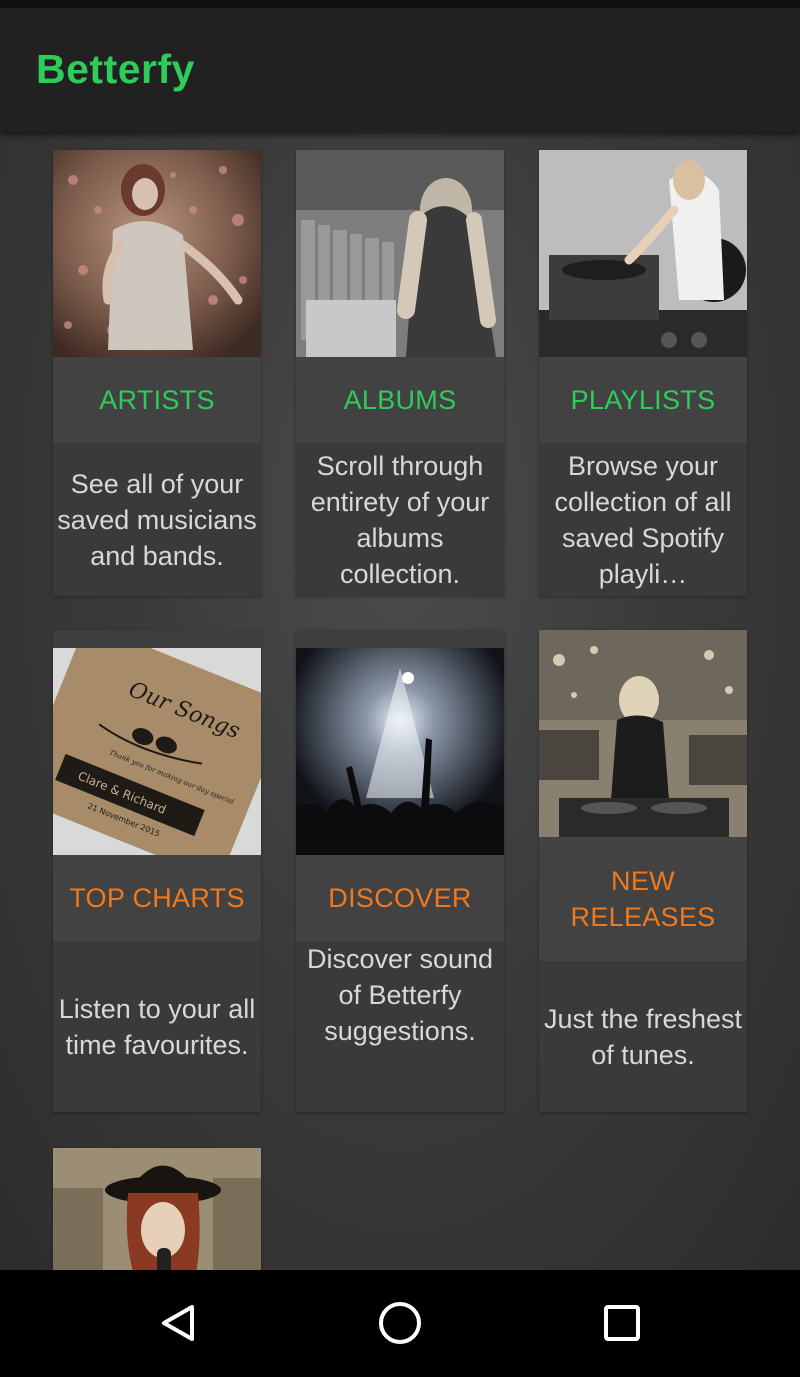 This screenshot has width=800, height=1377. I want to click on new-releases-title: NEW RELEASES, so click(643, 899).